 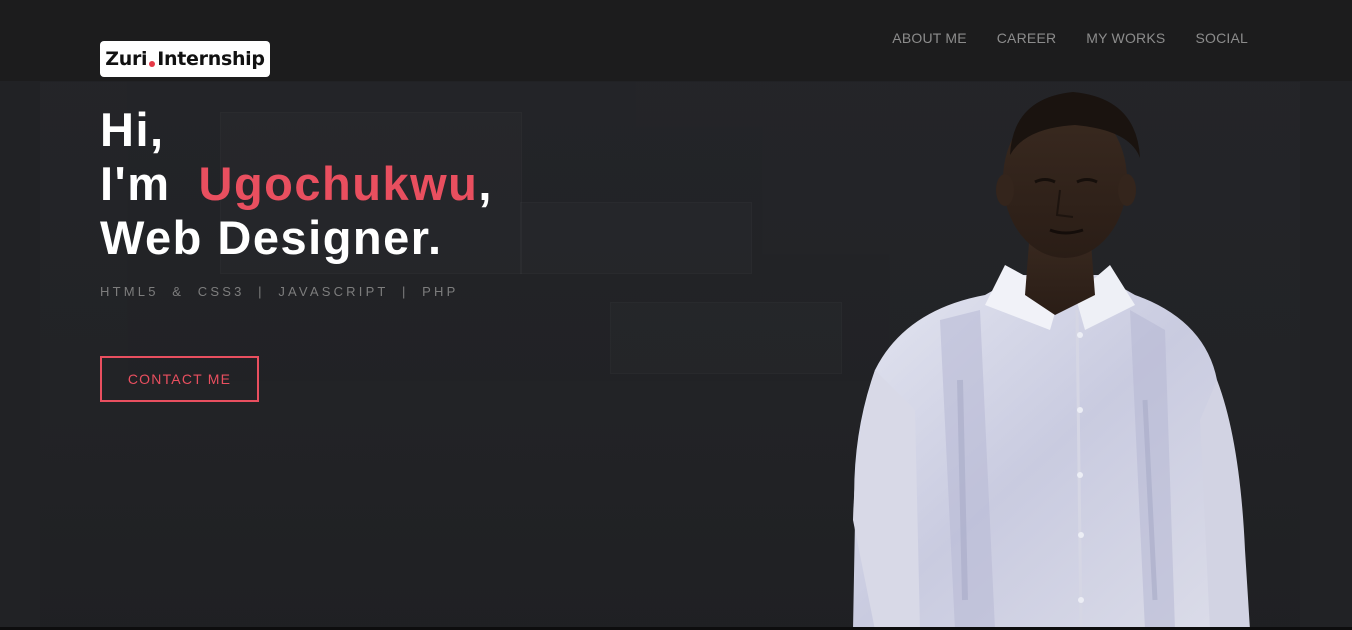 What do you see at coordinates (132, 129) in the screenshot?
I see `hero-greeting: Hi,` at bounding box center [132, 129].